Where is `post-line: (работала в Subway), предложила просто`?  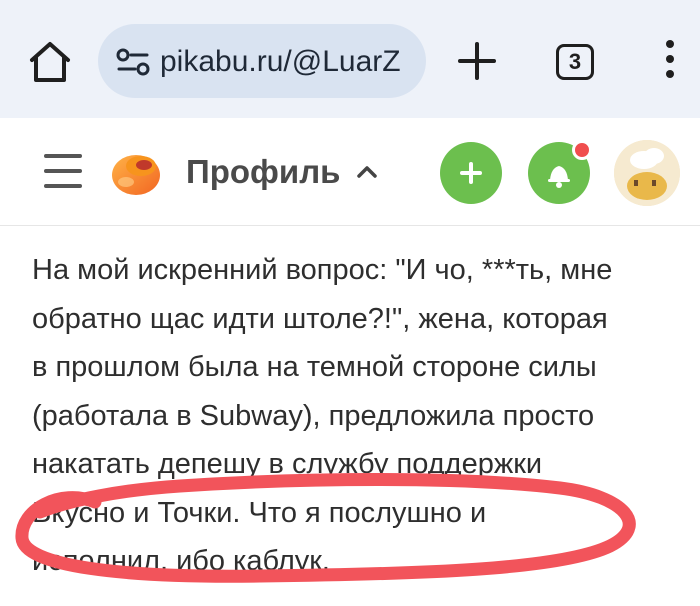 post-line: (работала в Subway), предложила просто is located at coordinates (313, 415).